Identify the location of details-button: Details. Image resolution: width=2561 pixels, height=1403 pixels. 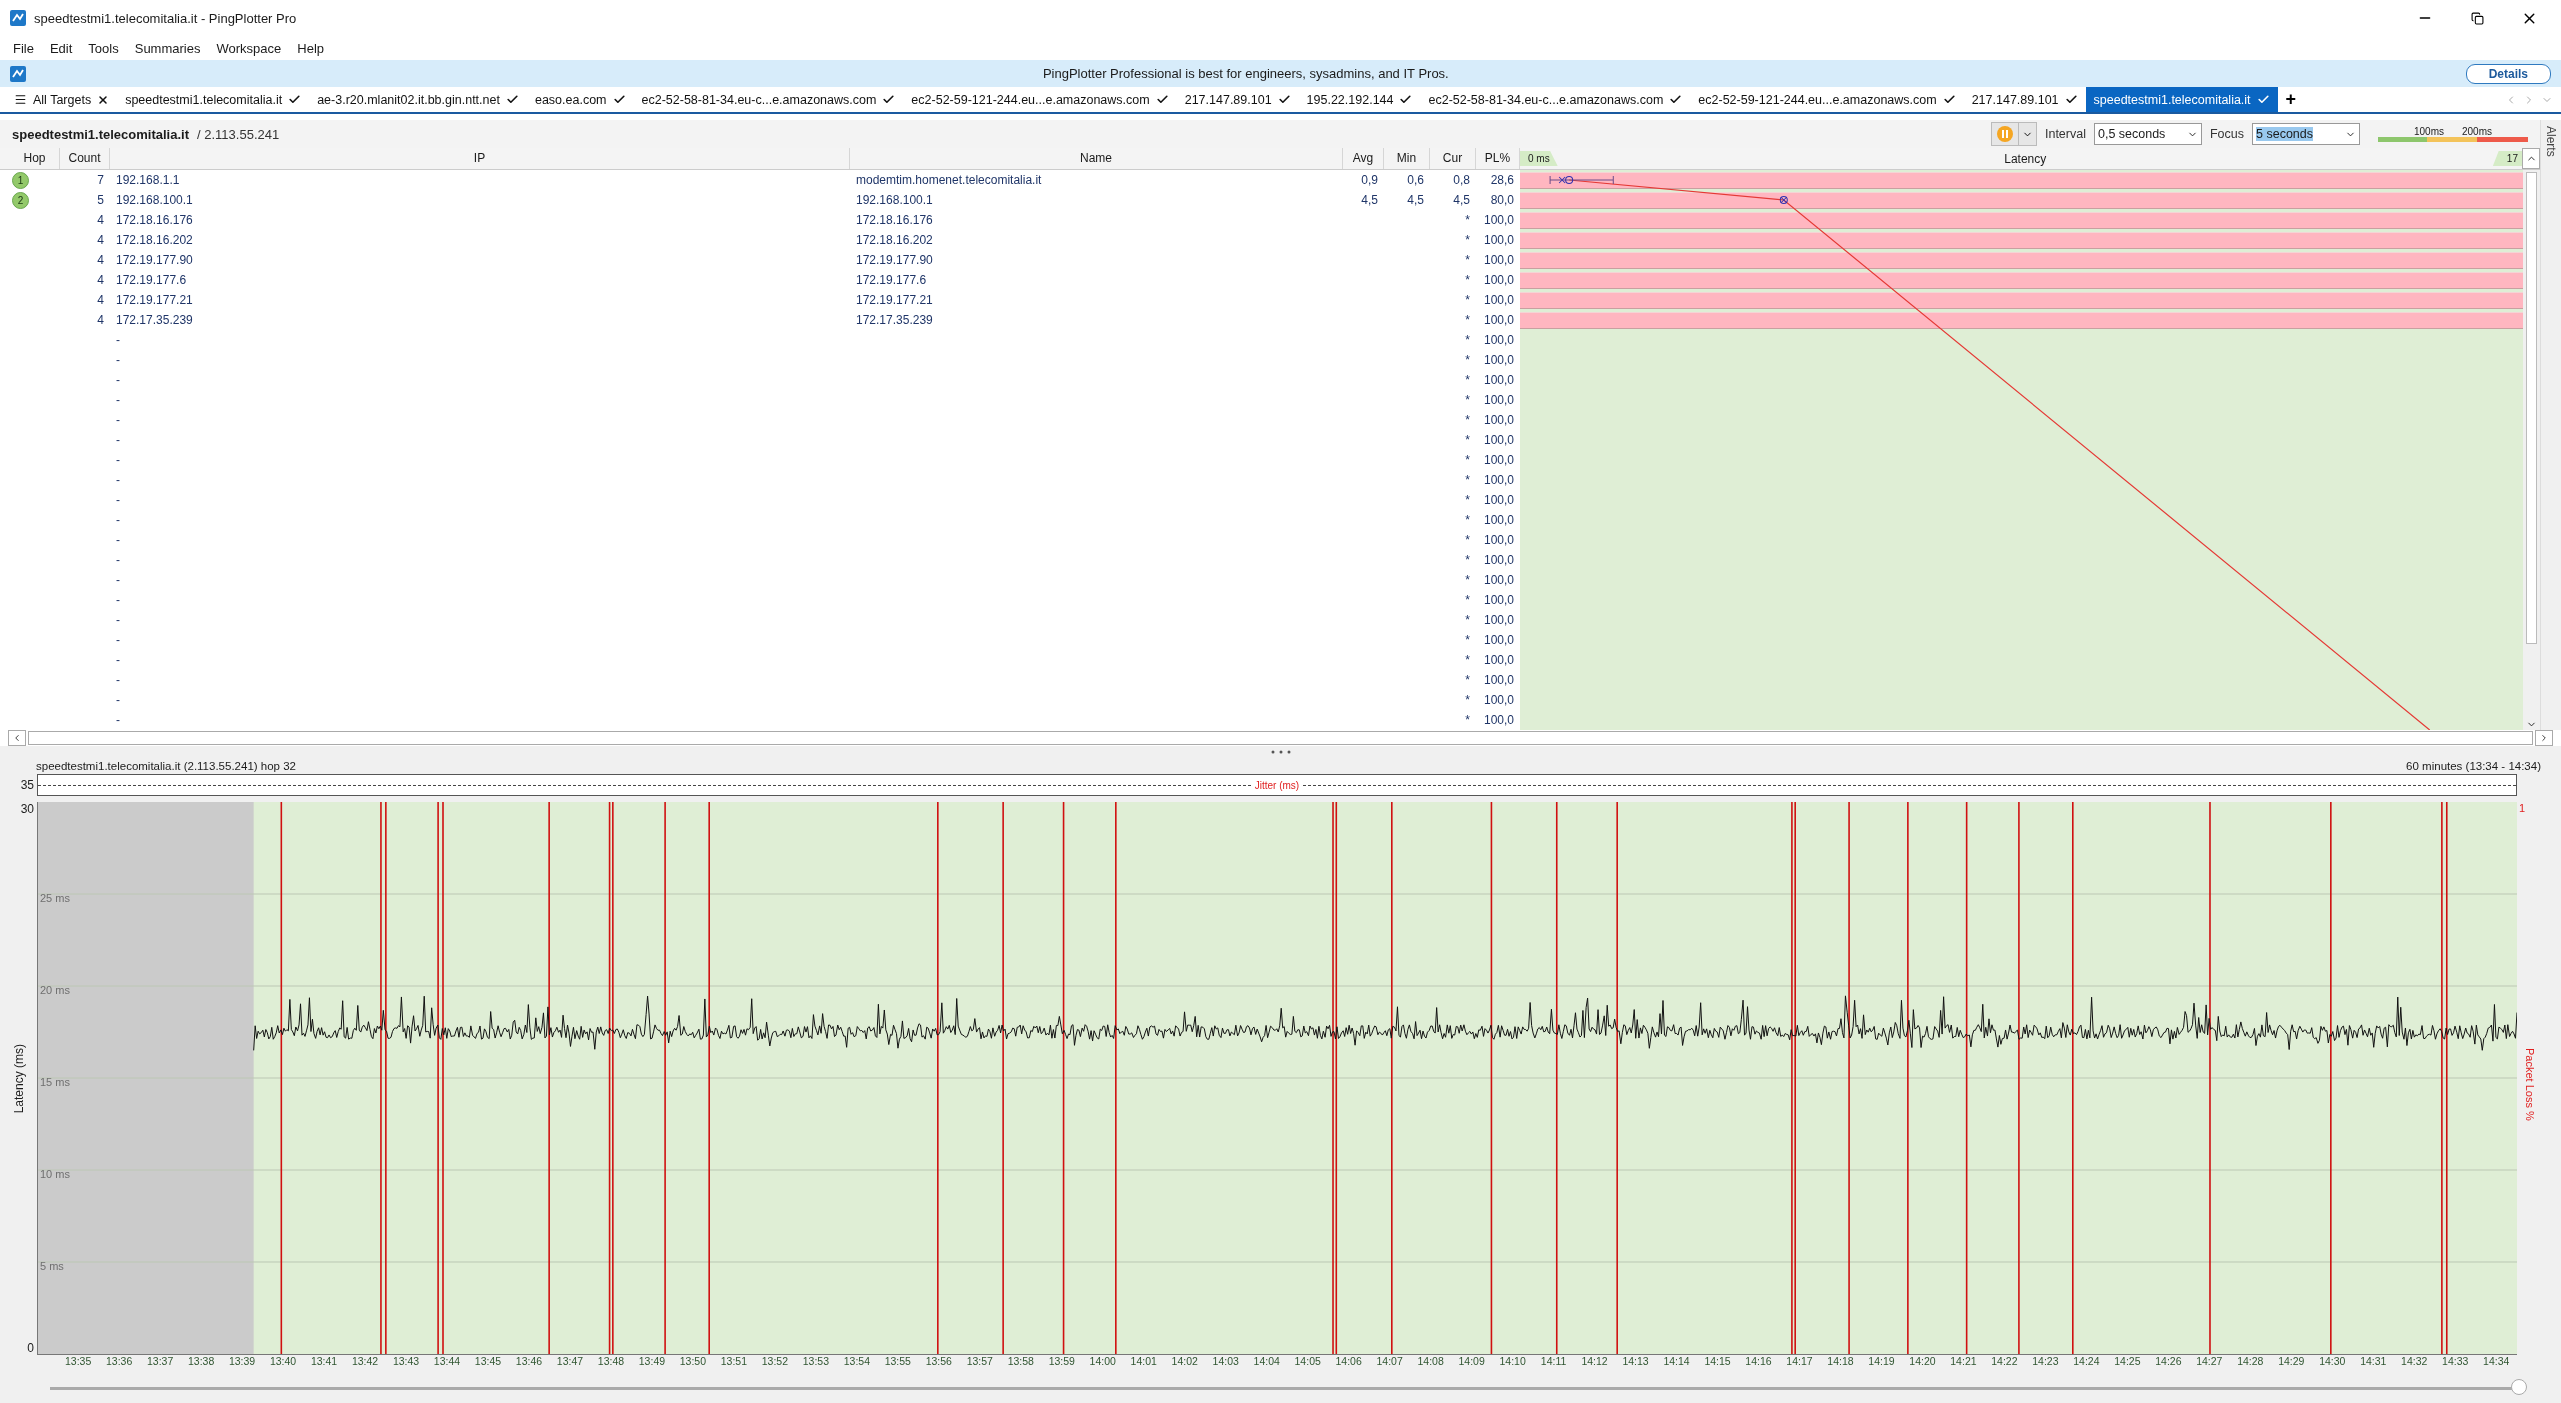
(2508, 73).